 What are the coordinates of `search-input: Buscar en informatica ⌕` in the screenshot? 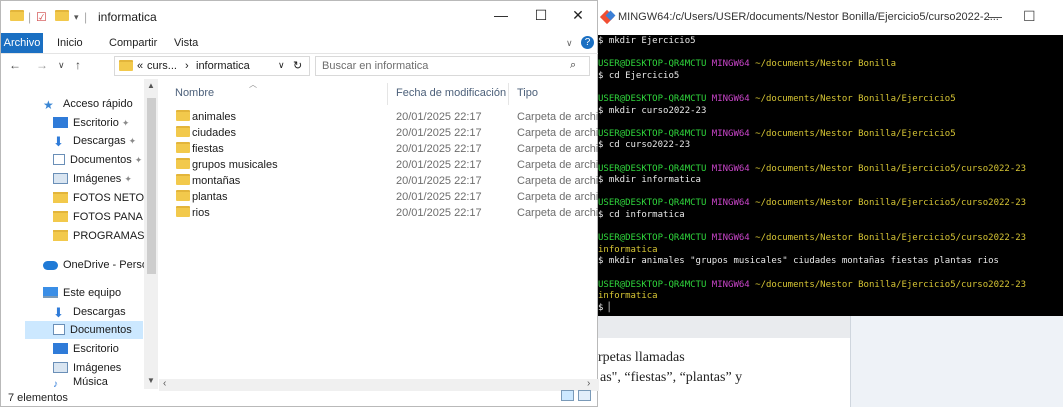 It's located at (452, 66).